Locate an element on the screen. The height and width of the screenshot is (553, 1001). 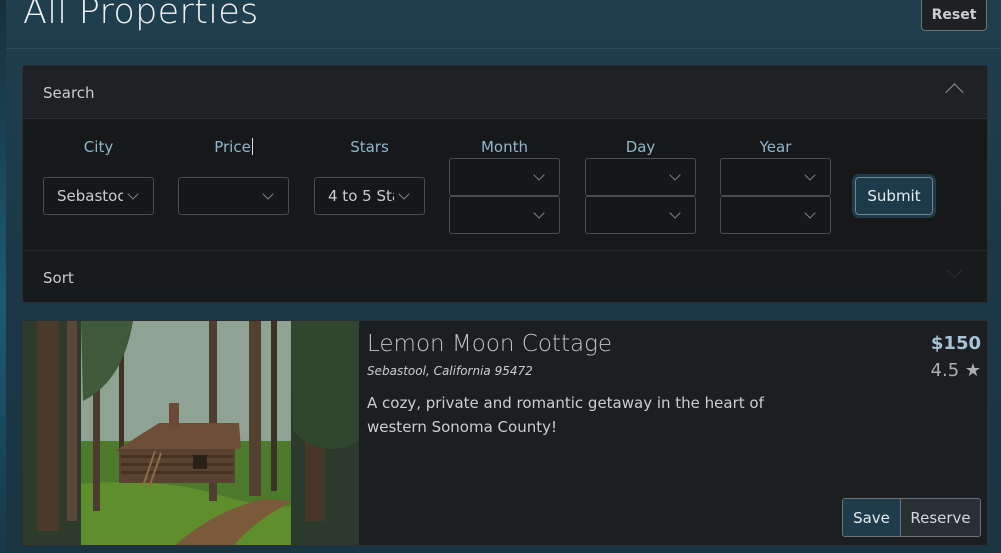
property-price: $150 is located at coordinates (955, 343).